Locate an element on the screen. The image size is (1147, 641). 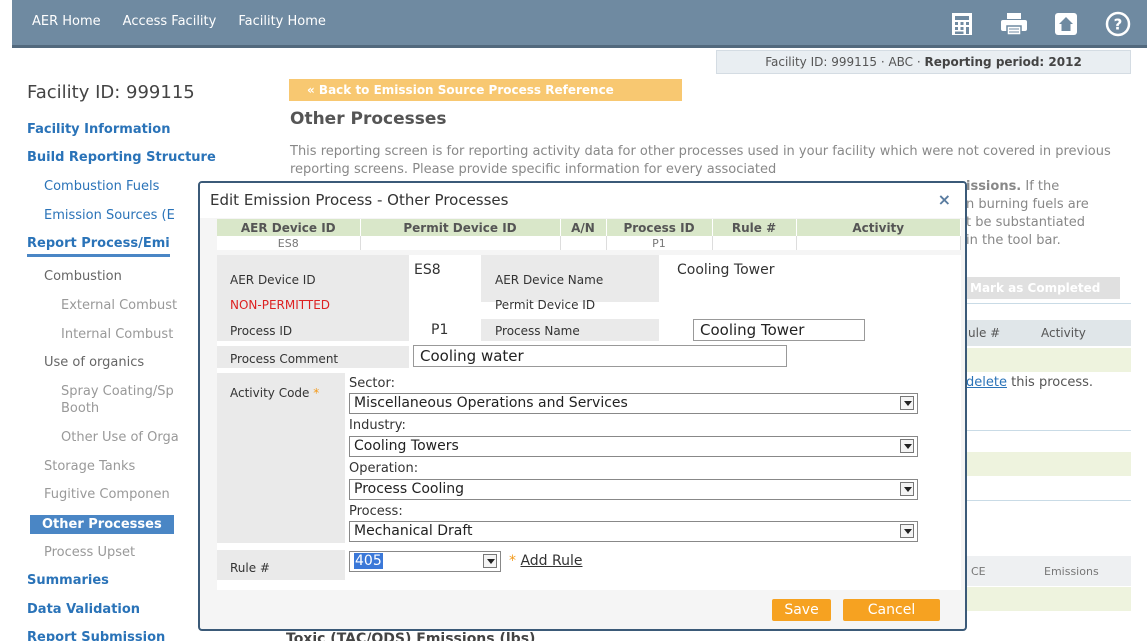
delete-process-text: delete this process. is located at coordinates (1029, 382).